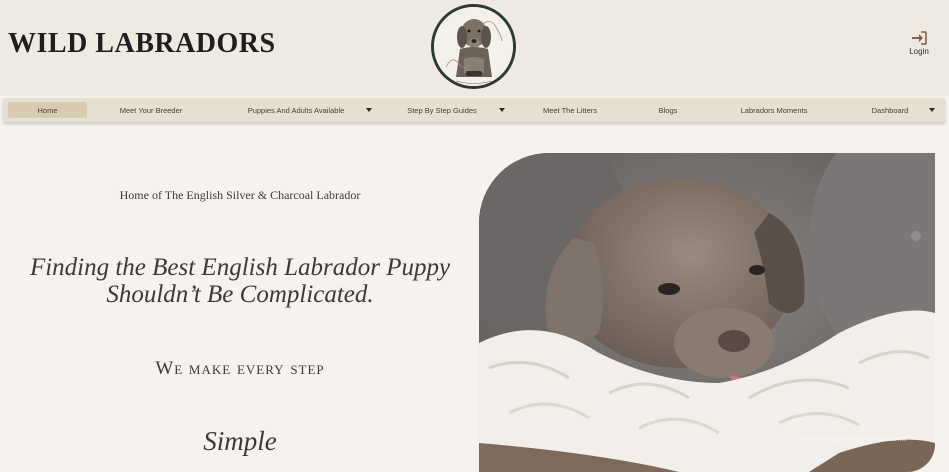 The image size is (949, 472). What do you see at coordinates (919, 51) in the screenshot?
I see `login-label: Login` at bounding box center [919, 51].